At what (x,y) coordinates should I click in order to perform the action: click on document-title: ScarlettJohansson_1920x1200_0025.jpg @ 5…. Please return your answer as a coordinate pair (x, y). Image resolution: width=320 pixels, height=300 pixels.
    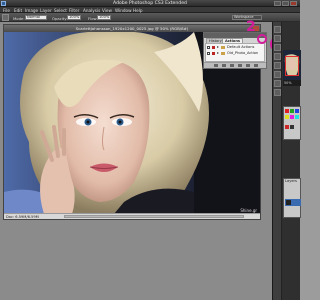
    Looking at the image, I should click on (132, 28).